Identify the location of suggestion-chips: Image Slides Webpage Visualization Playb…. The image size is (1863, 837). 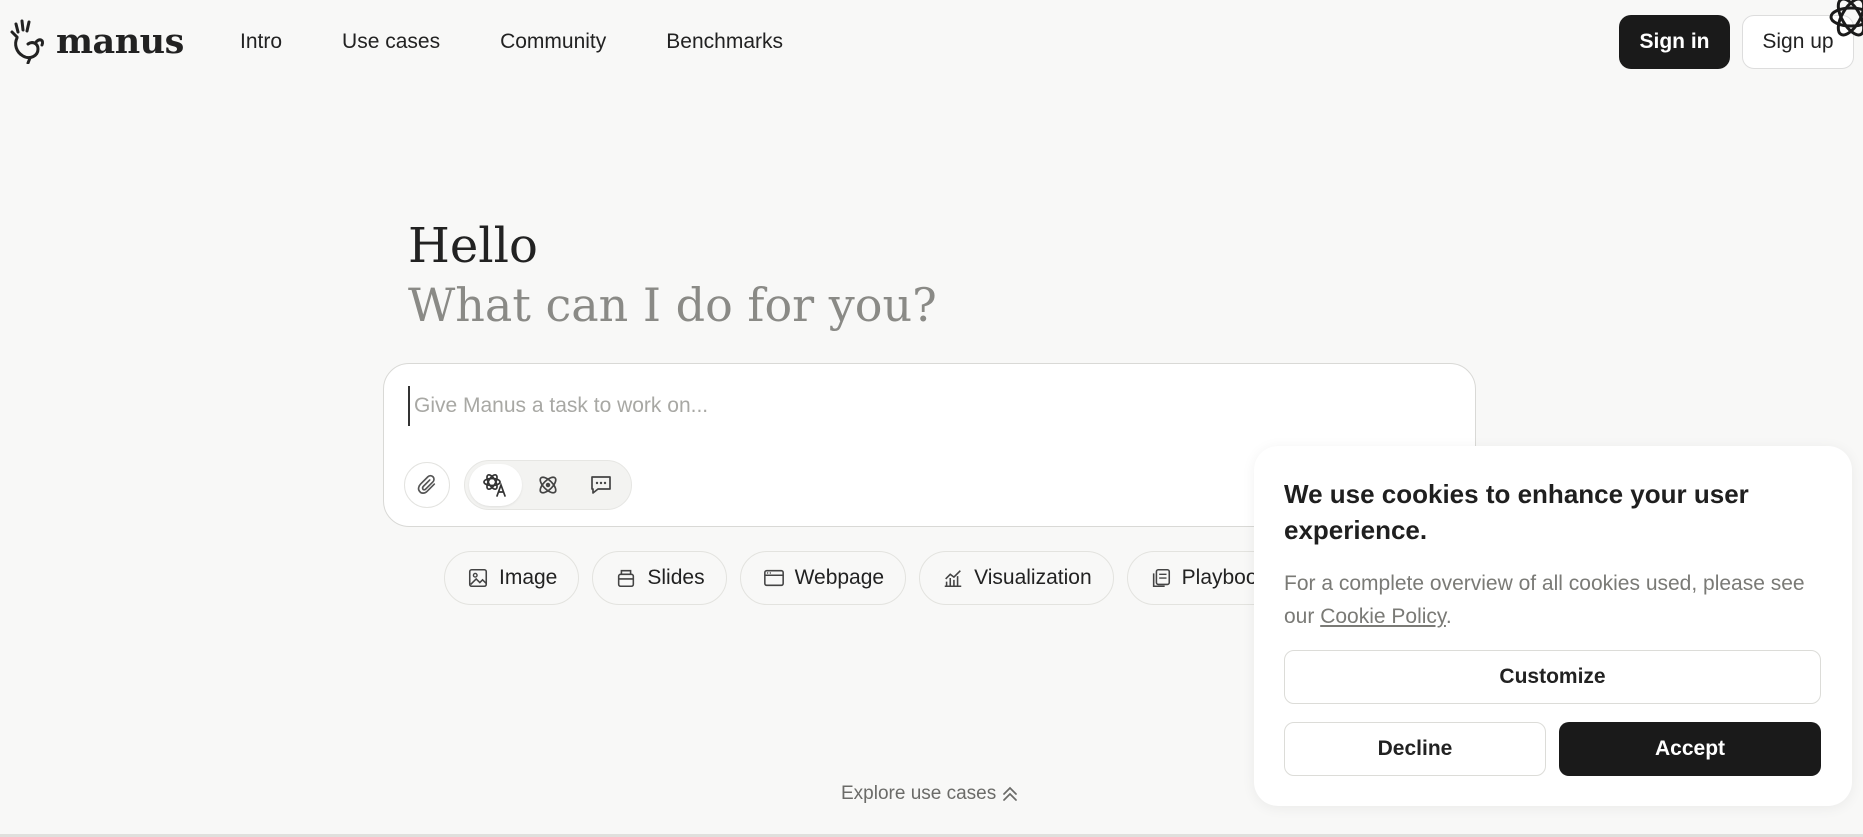
(867, 578).